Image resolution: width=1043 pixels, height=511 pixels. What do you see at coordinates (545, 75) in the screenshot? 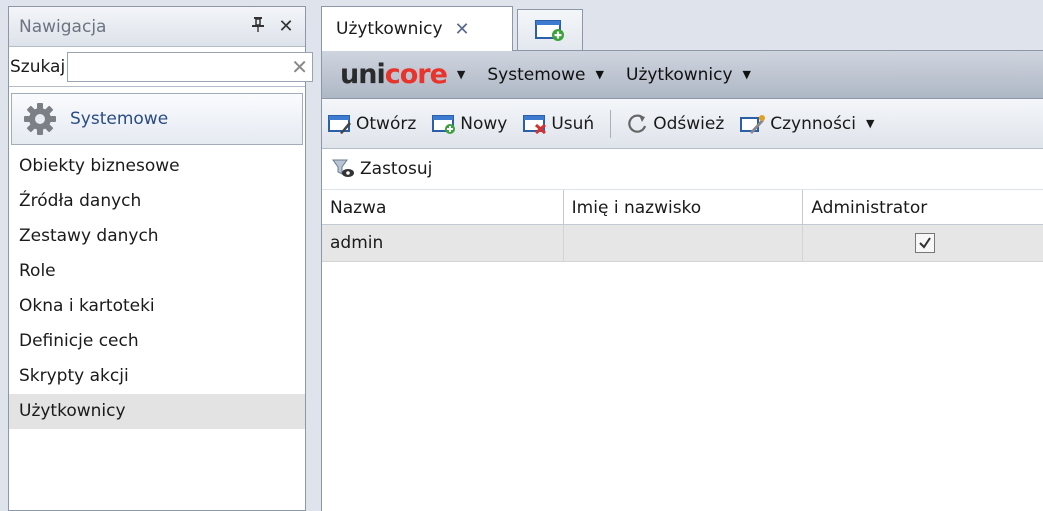
I see `menu-systemowe: Systemowe ▼` at bounding box center [545, 75].